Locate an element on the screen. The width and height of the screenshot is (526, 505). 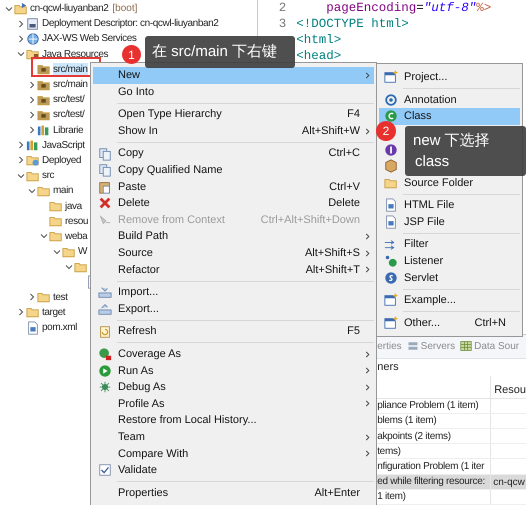
callout-tooltip: new 下选择 class is located at coordinates (465, 151).